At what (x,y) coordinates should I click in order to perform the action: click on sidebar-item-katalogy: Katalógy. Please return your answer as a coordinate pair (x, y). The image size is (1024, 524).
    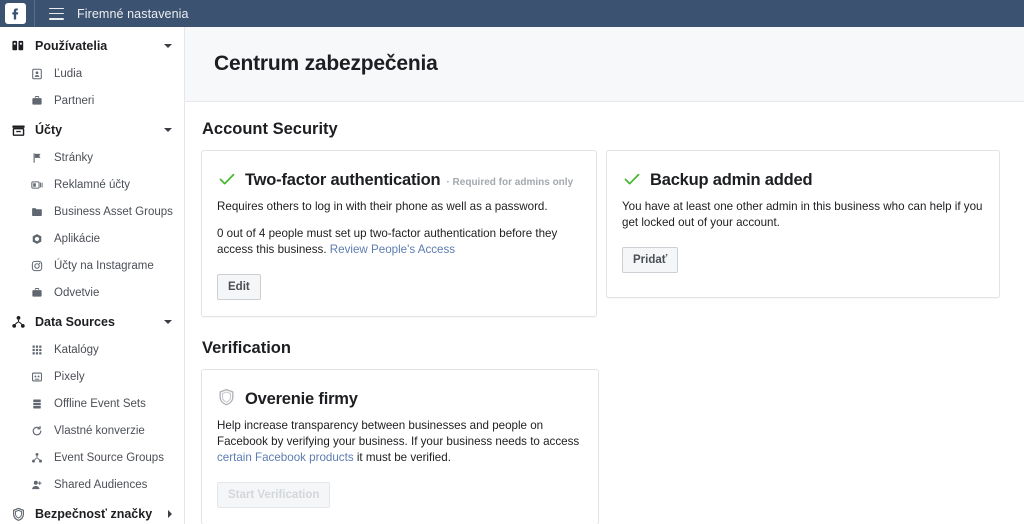
    Looking at the image, I should click on (92, 349).